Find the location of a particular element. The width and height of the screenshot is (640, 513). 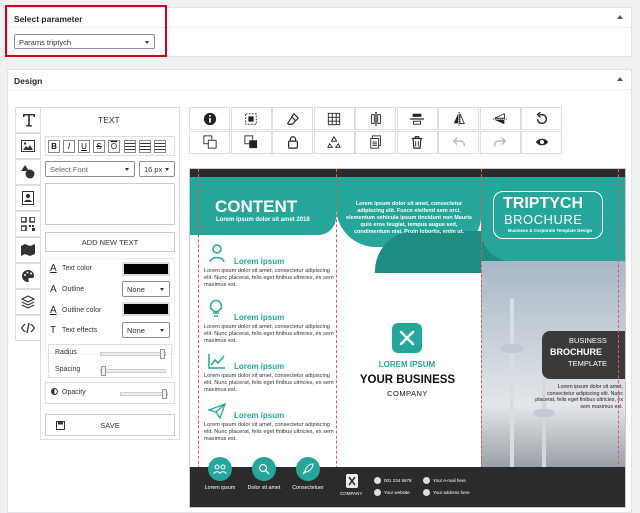

recycle-icon is located at coordinates (334, 141).